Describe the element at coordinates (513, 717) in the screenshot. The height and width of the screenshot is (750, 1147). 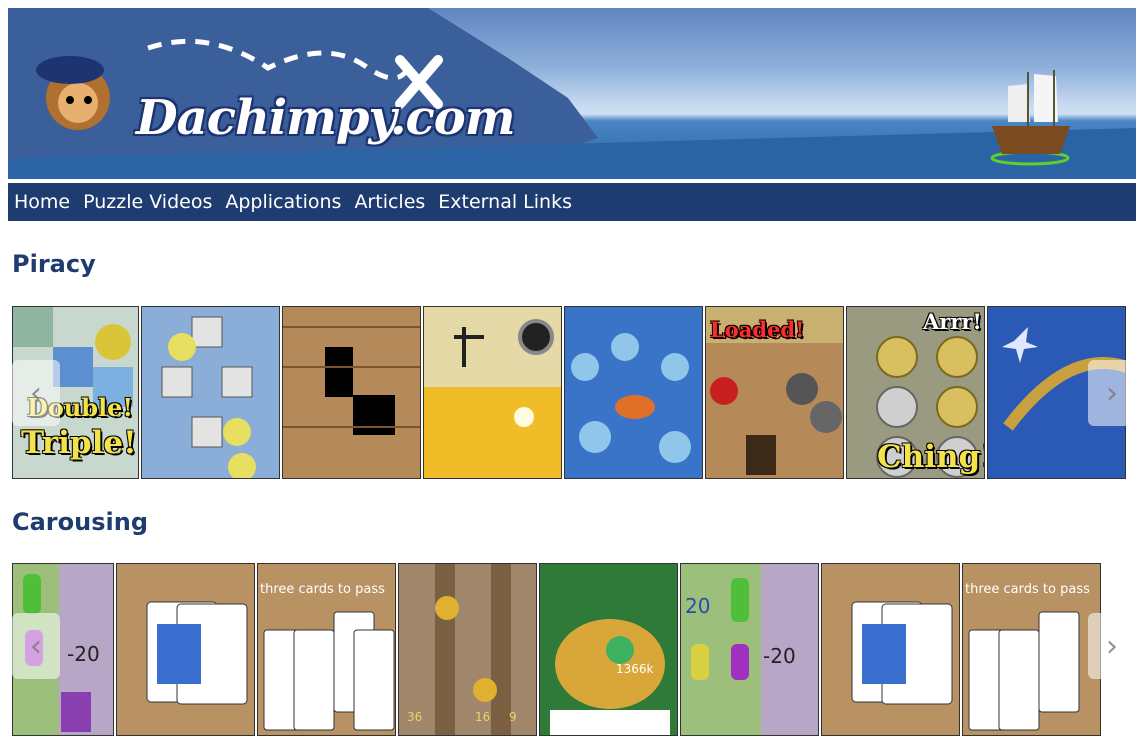
I see `lane-value-3: 9` at that location.